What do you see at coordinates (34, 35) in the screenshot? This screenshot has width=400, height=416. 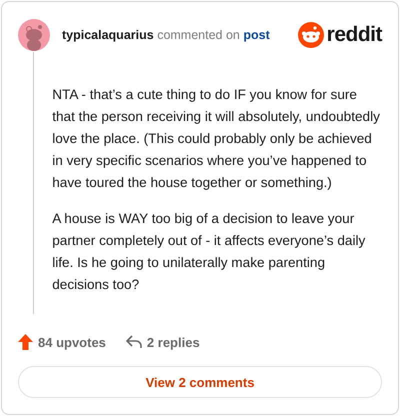 I see `avatar-icon` at bounding box center [34, 35].